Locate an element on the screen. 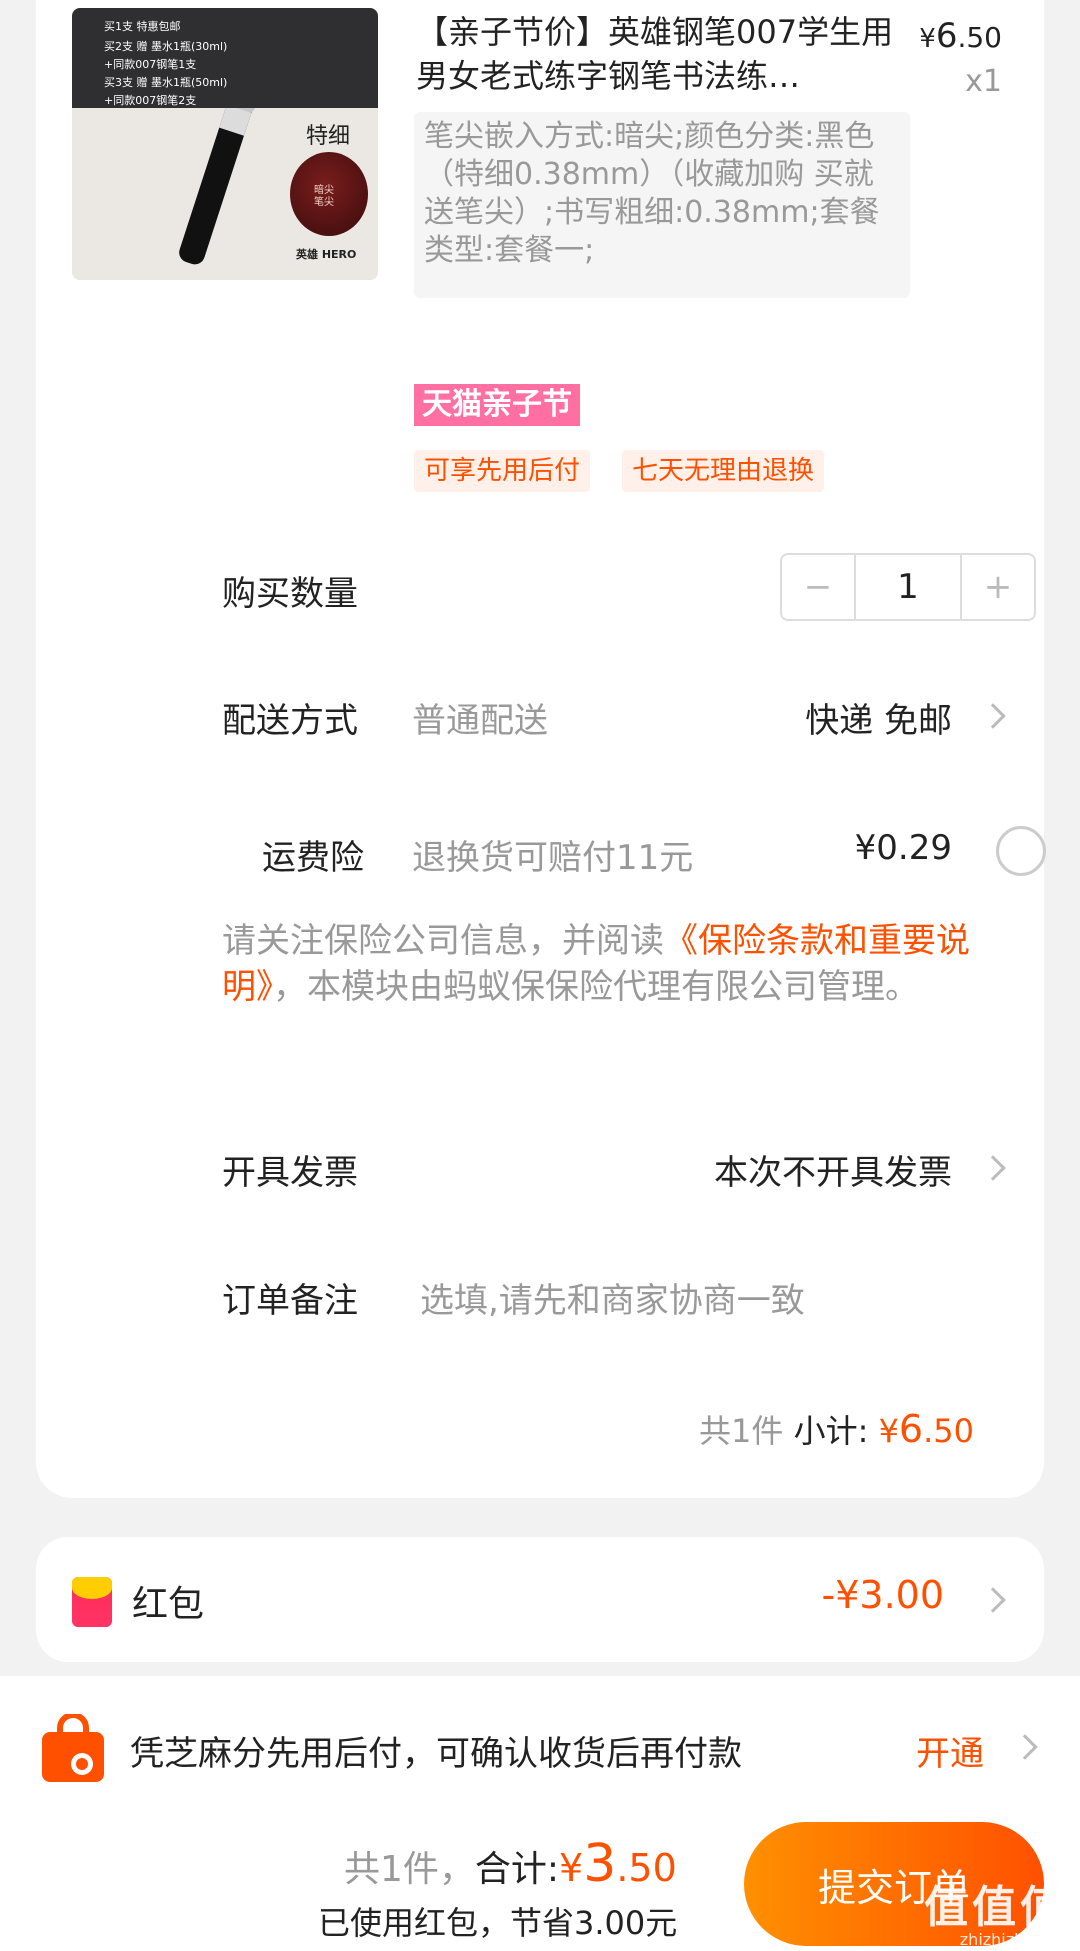  event-tag: 天猫亲子节 is located at coordinates (497, 405).